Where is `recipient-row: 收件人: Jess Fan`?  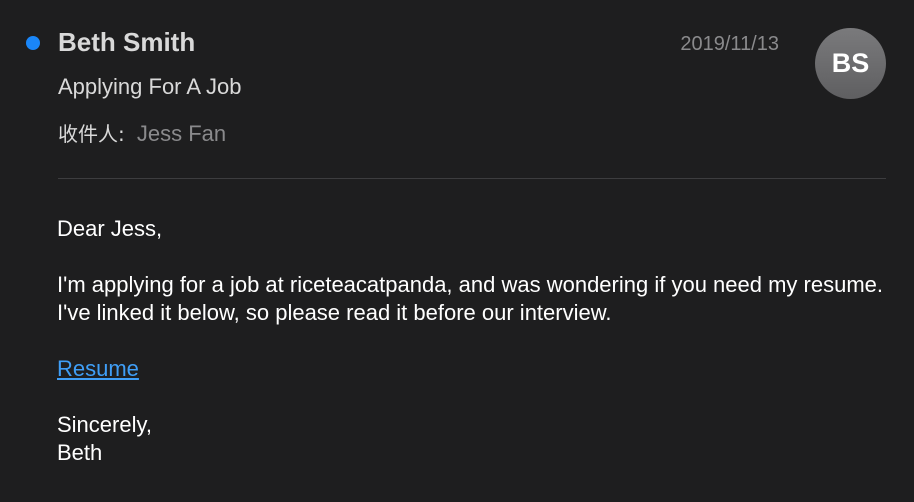 recipient-row: 收件人: Jess Fan is located at coordinates (142, 132).